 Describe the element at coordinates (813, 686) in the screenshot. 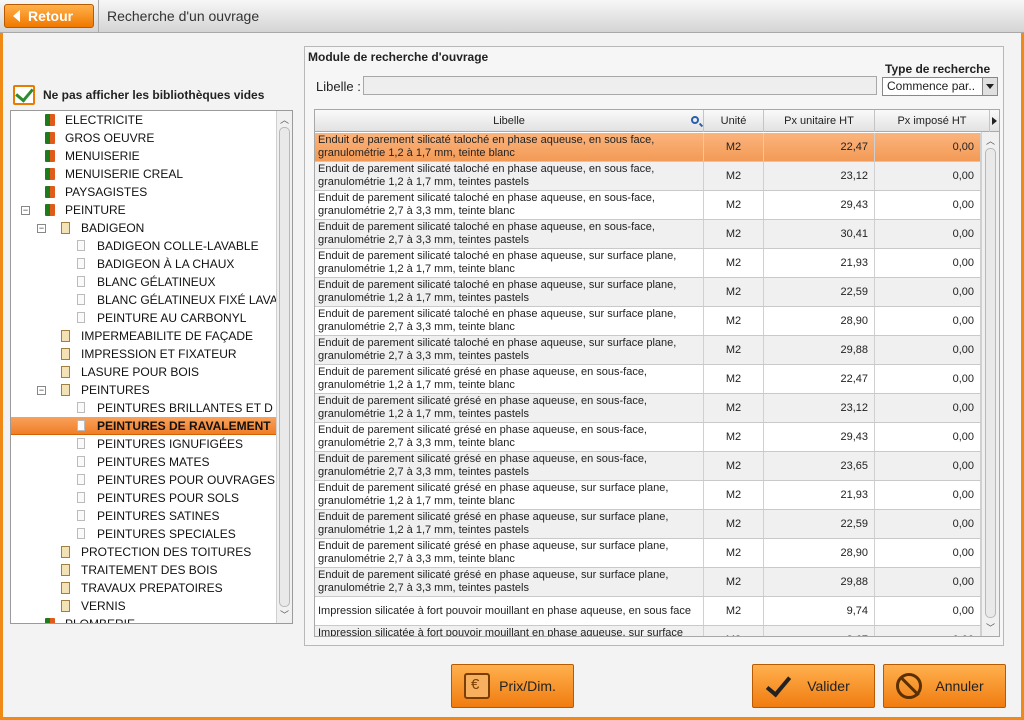

I see `valider-button: Valider` at that location.